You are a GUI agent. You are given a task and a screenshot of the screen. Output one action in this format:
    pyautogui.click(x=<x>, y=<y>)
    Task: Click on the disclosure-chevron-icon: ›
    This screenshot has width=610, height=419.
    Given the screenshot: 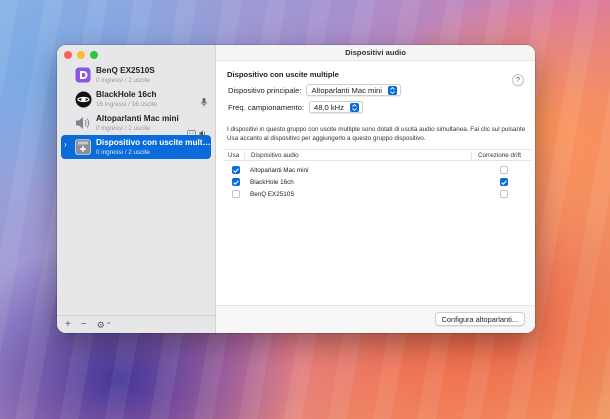 What is the action you would take?
    pyautogui.click(x=65, y=145)
    